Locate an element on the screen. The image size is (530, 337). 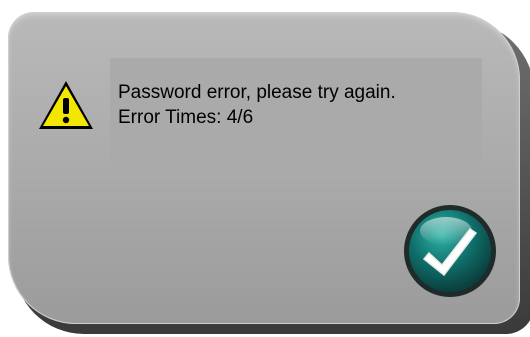
confirm-button is located at coordinates (450, 251).